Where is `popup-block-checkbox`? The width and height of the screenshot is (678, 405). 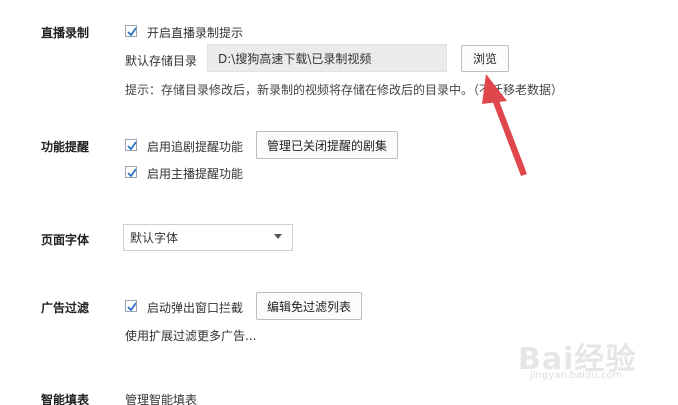
popup-block-checkbox is located at coordinates (131, 306).